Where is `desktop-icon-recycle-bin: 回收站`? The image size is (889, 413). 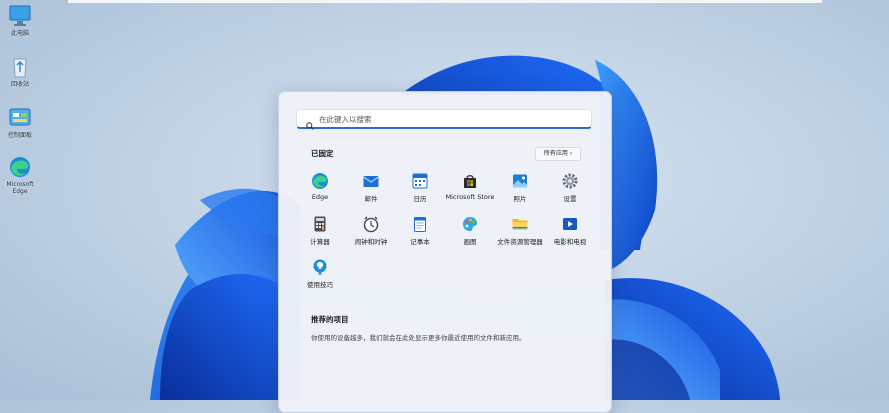 desktop-icon-recycle-bin: 回收站 is located at coordinates (20, 71).